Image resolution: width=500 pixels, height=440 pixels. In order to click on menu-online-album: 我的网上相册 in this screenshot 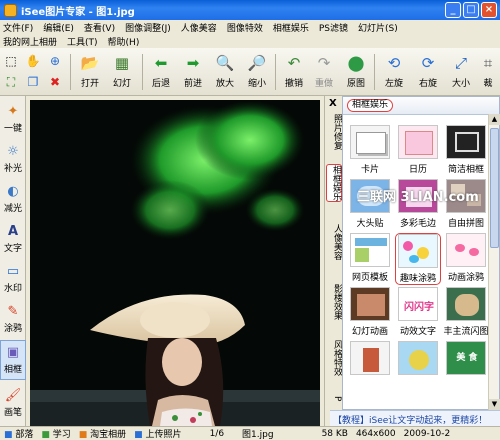, I will do `click(30, 41)`.